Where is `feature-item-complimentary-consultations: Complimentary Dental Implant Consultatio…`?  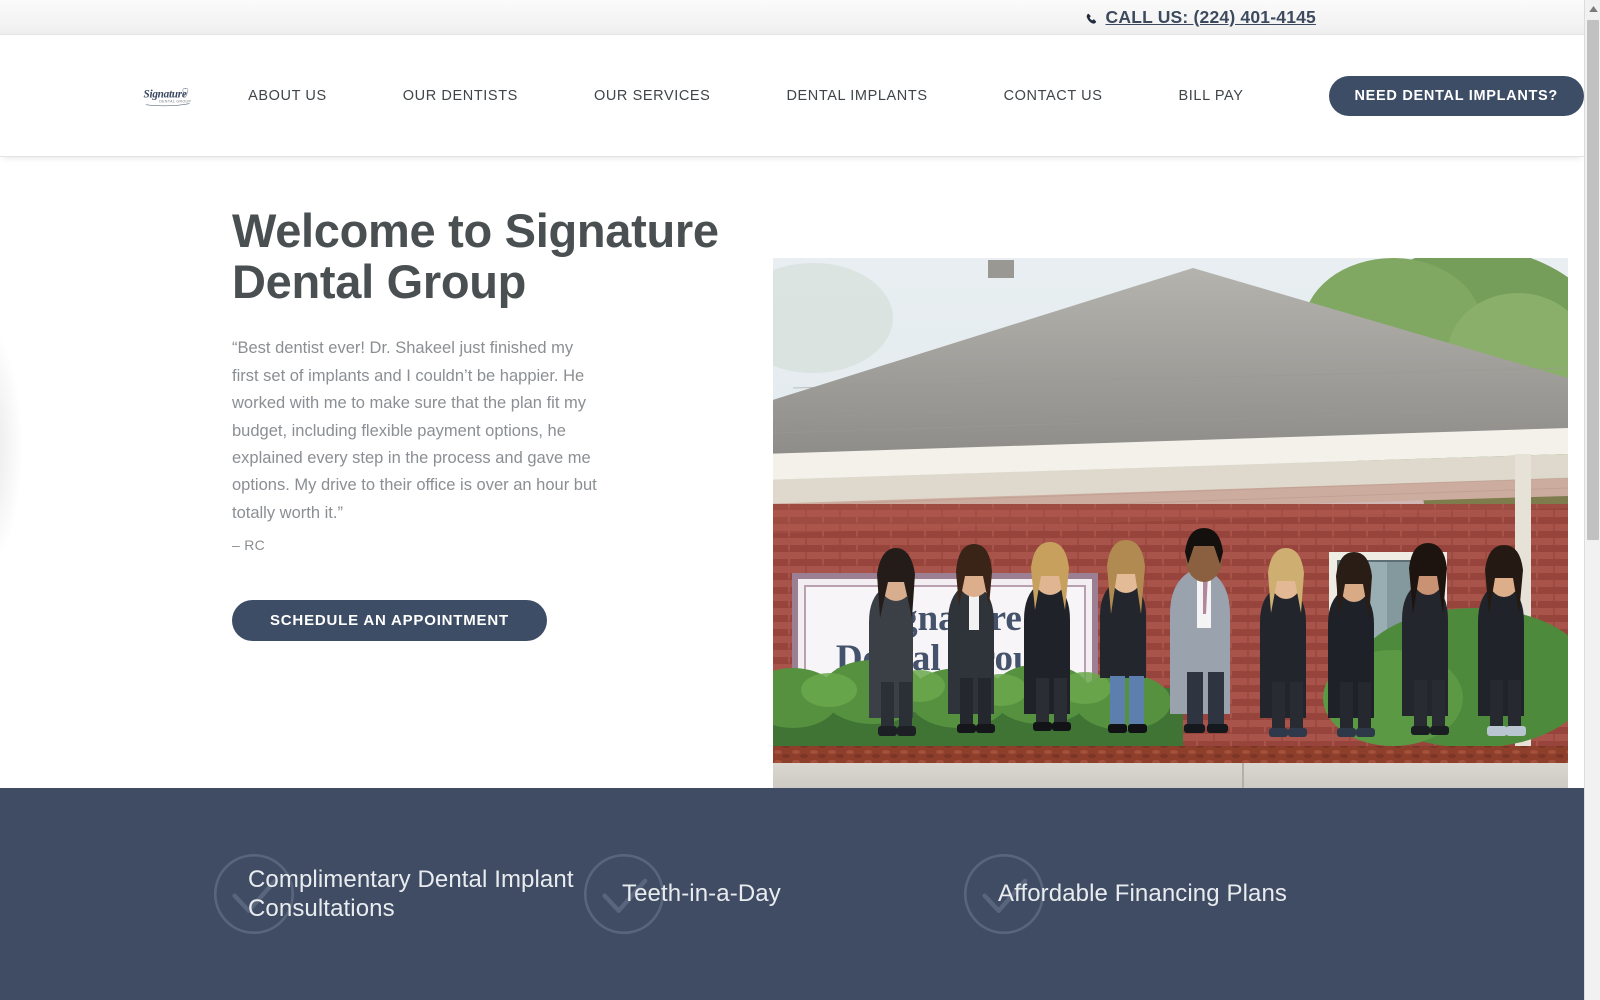 feature-item-complimentary-consultations: Complimentary Dental Implant Consultatio… is located at coordinates (395, 894).